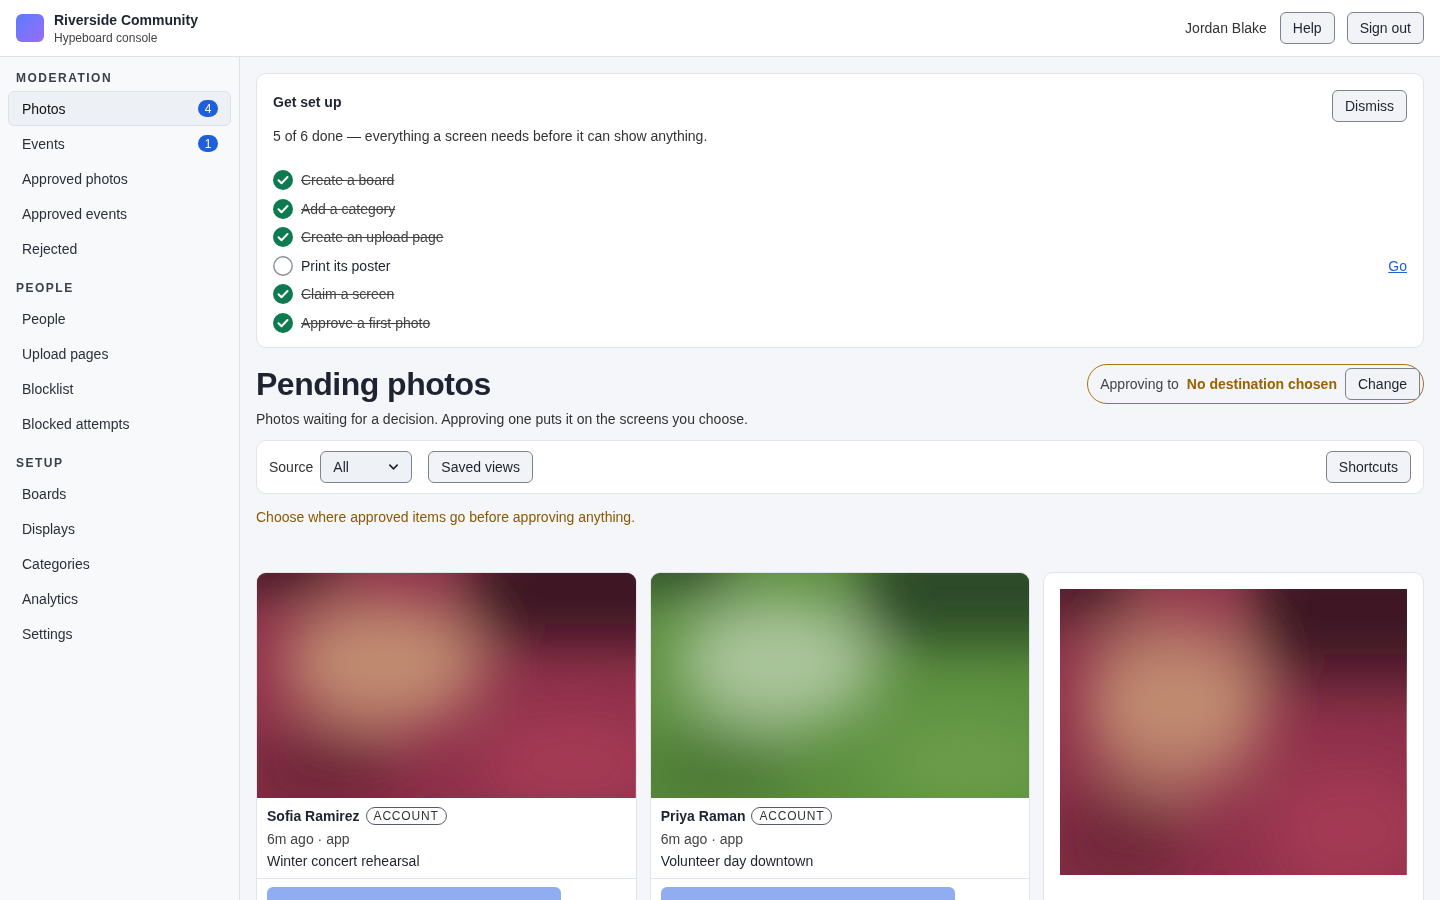  Describe the element at coordinates (490, 136) in the screenshot. I see `setup-summary: 5 of 6 done — everything a screen needs before it can show anything.` at that location.